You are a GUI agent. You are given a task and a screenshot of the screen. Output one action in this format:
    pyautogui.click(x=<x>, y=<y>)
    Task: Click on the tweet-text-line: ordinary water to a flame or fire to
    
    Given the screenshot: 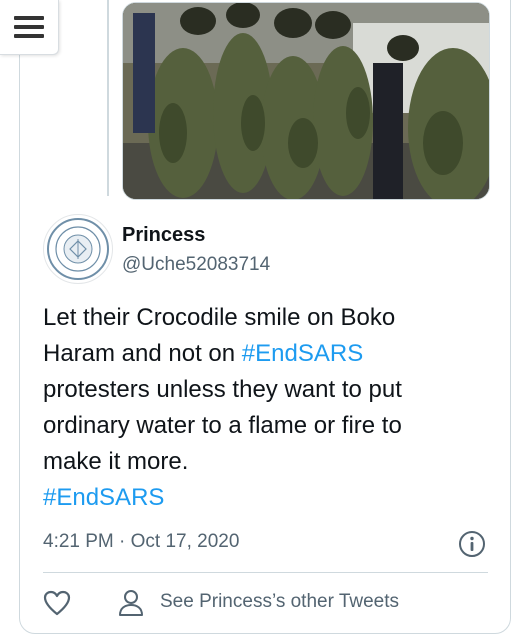 What is the action you would take?
    pyautogui.click(x=265, y=426)
    